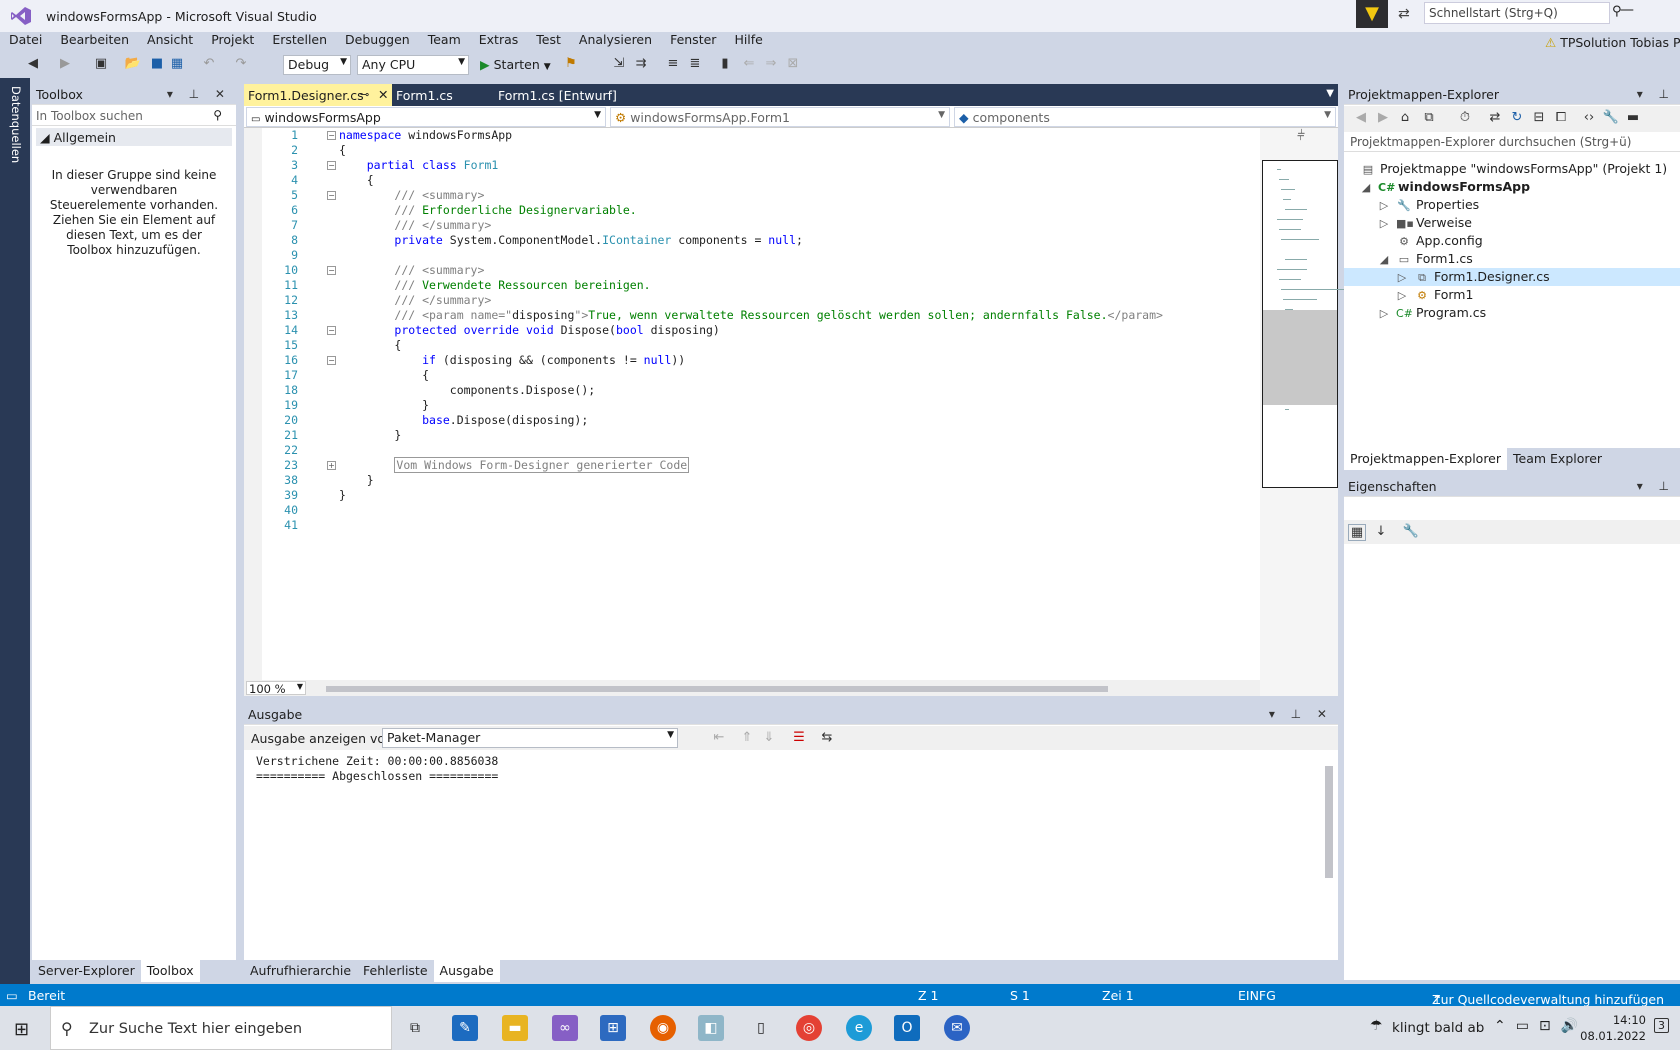 This screenshot has width=1680, height=1050. What do you see at coordinates (1517, 117) in the screenshot?
I see `refresh-icon: ↻` at bounding box center [1517, 117].